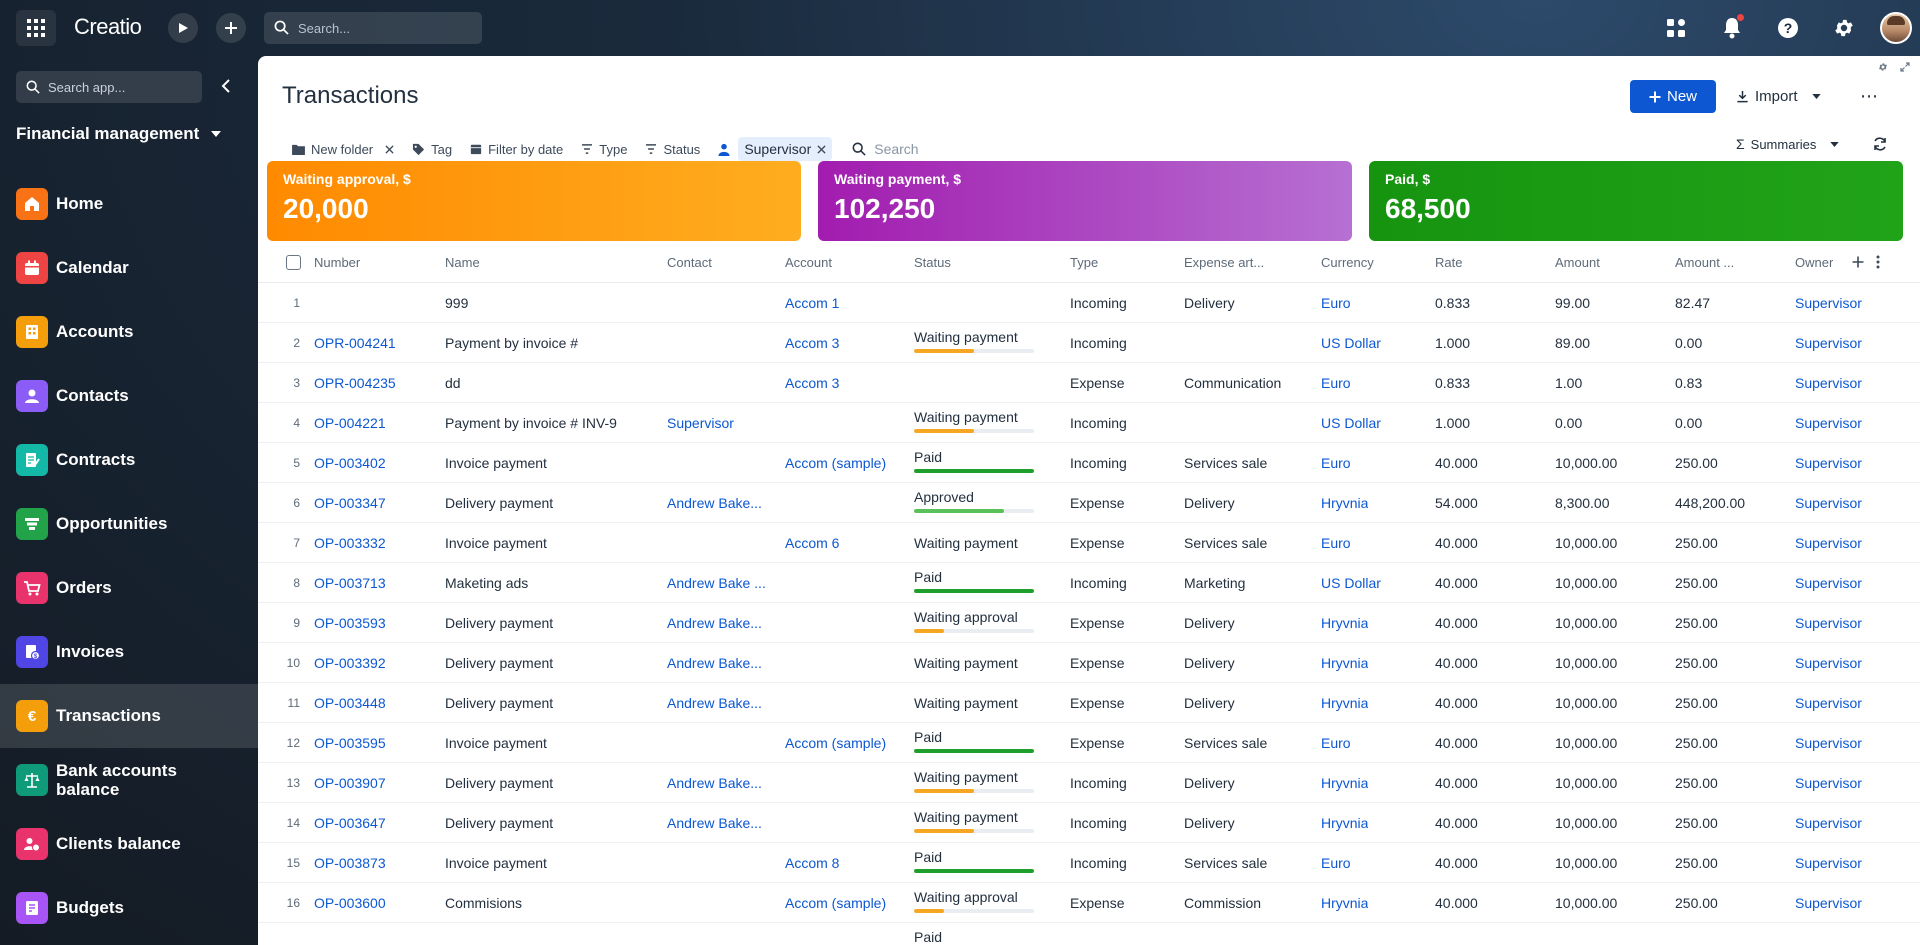 Image resolution: width=1920 pixels, height=945 pixels. I want to click on gear-icon, so click(1883, 67).